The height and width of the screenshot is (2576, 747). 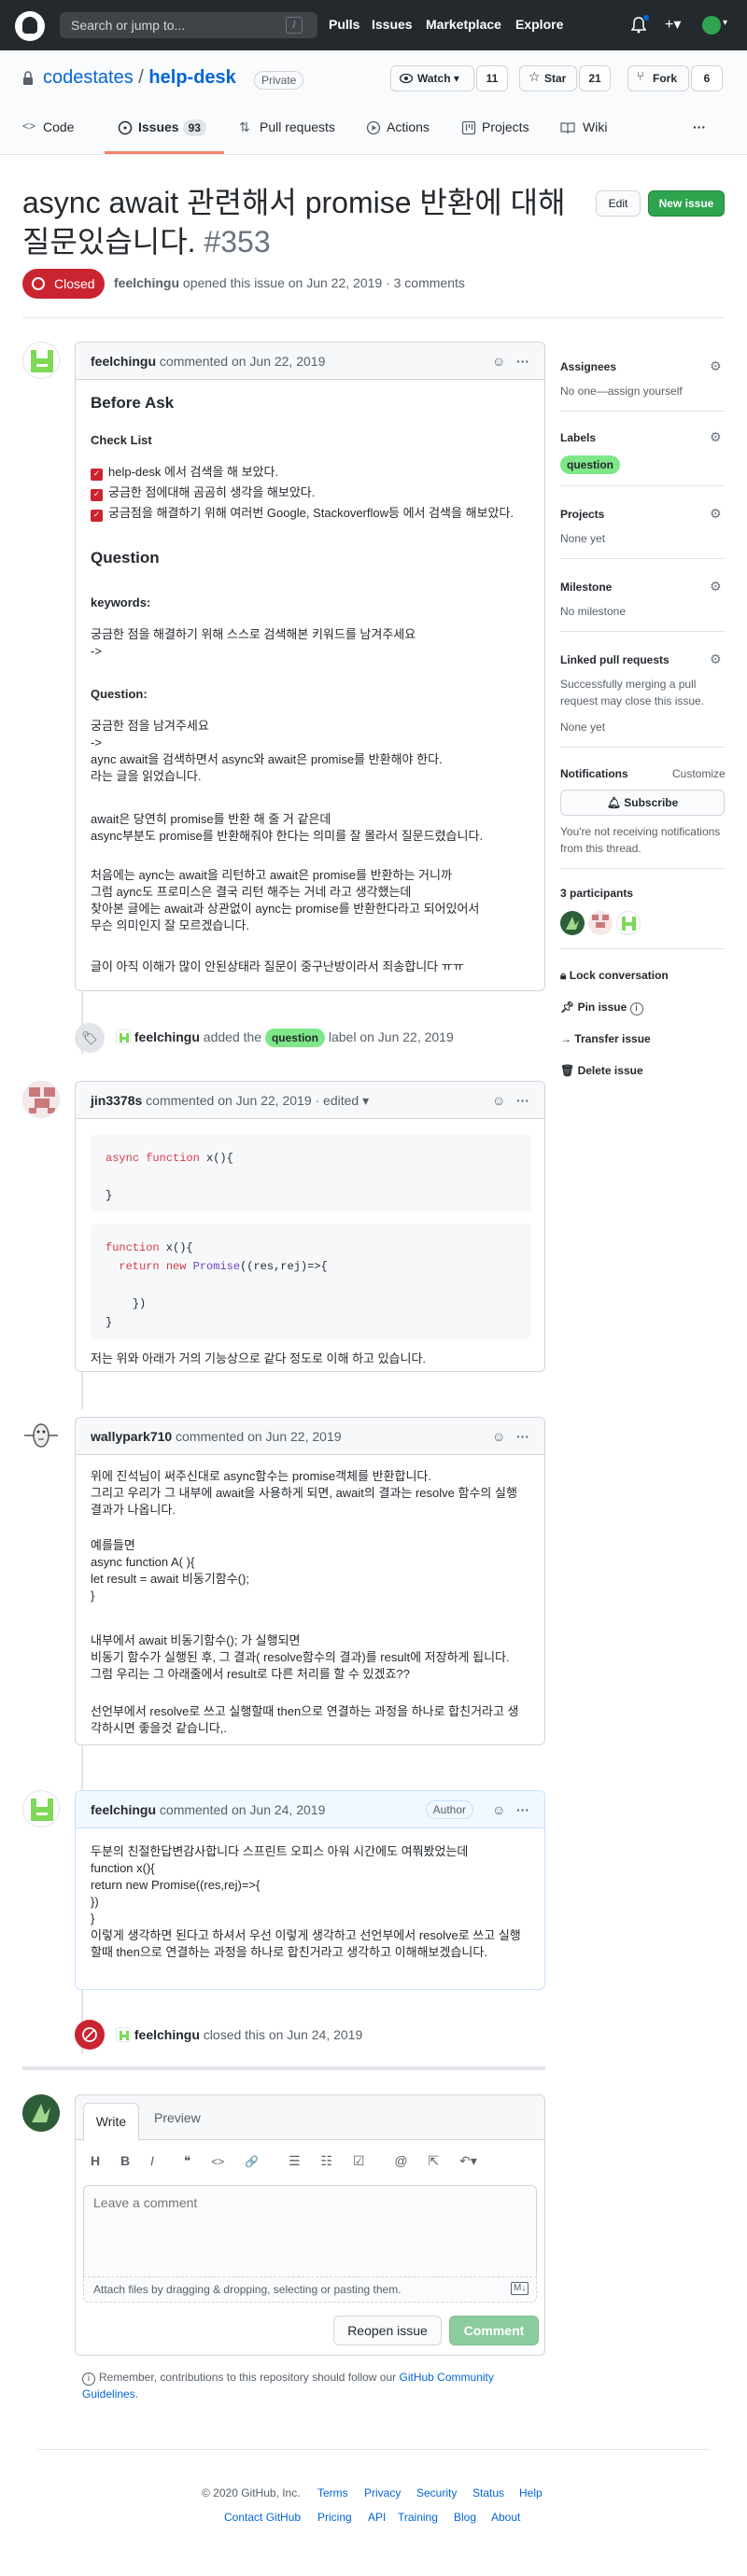 What do you see at coordinates (111, 2122) in the screenshot?
I see `tab-write: Write` at bounding box center [111, 2122].